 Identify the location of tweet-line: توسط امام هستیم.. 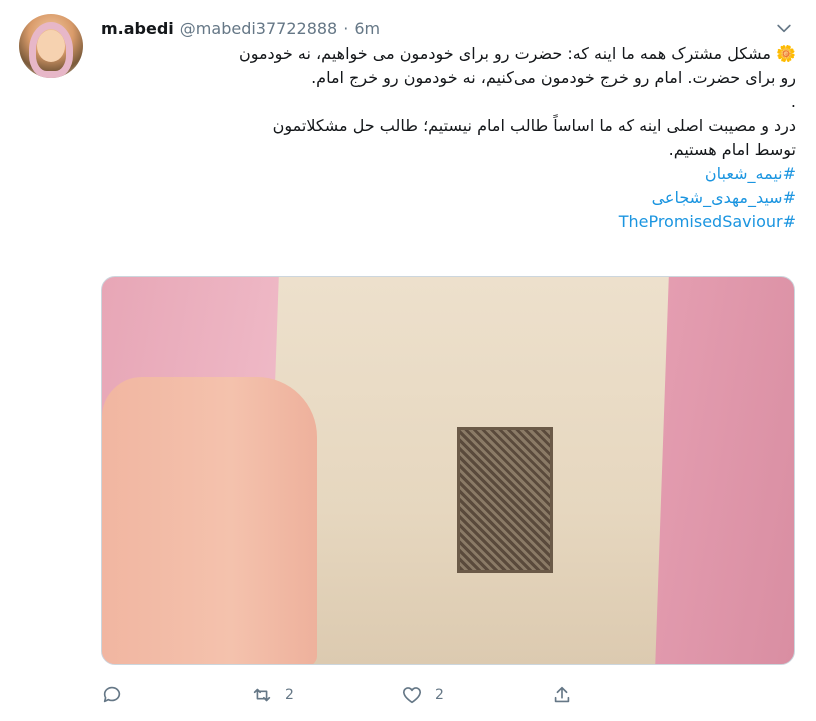
(732, 149).